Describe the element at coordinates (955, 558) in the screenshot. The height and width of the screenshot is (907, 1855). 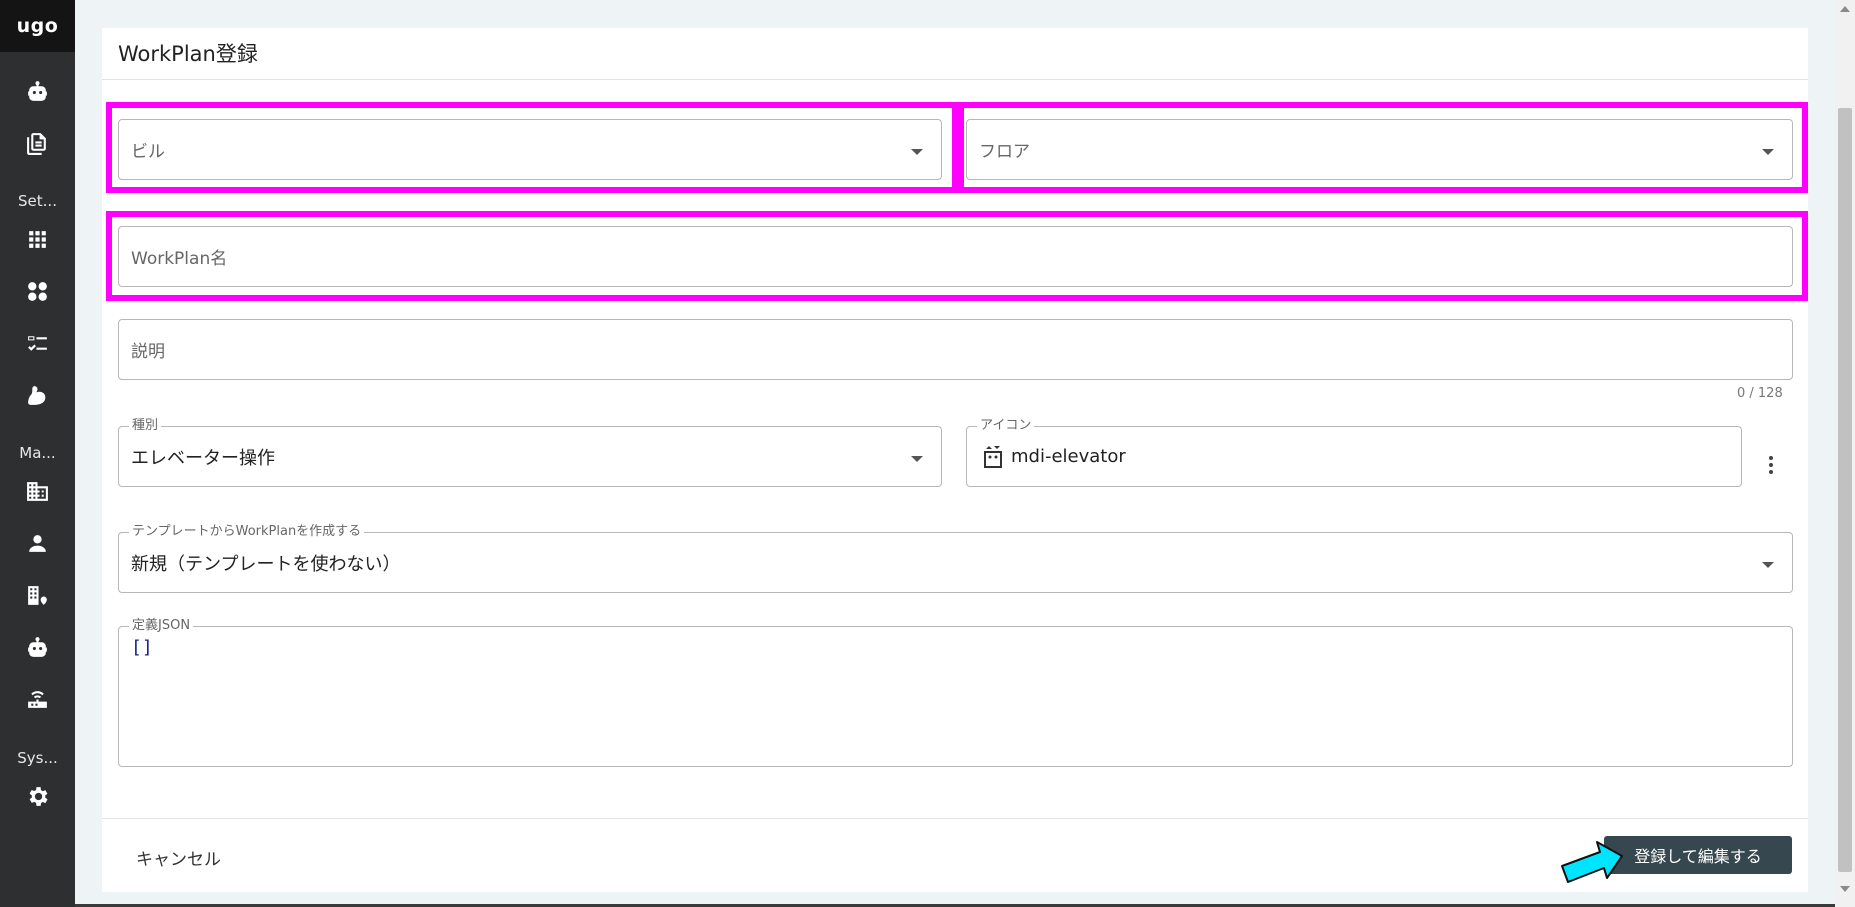
I see `template-select: テンプレートからWorkPlanを作成する 新規（テンプレートを使わない）` at that location.